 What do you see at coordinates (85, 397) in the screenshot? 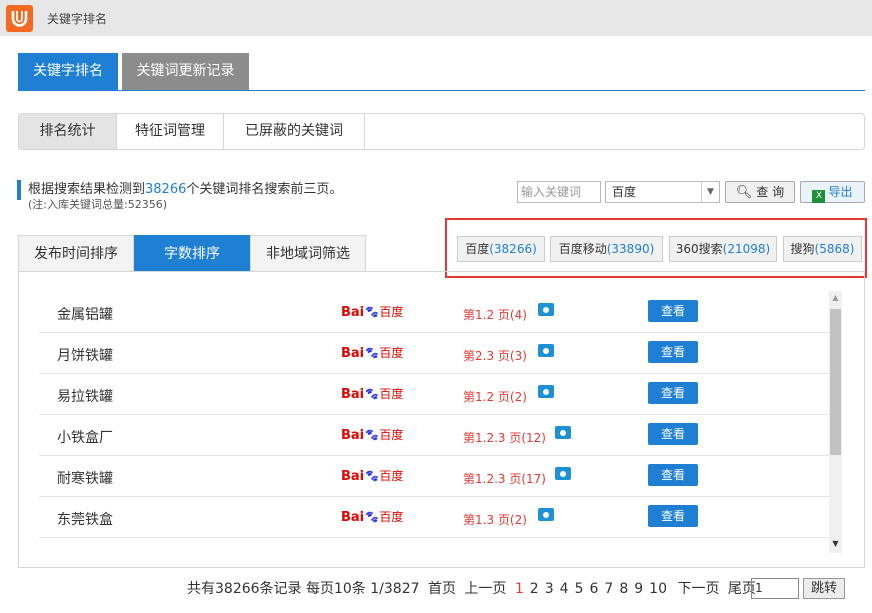
I see `keyword-cell: 易拉铁罐` at bounding box center [85, 397].